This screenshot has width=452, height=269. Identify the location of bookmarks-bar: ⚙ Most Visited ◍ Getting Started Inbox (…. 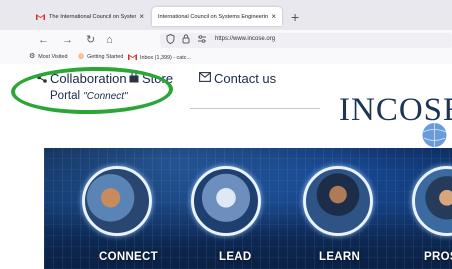
(226, 57).